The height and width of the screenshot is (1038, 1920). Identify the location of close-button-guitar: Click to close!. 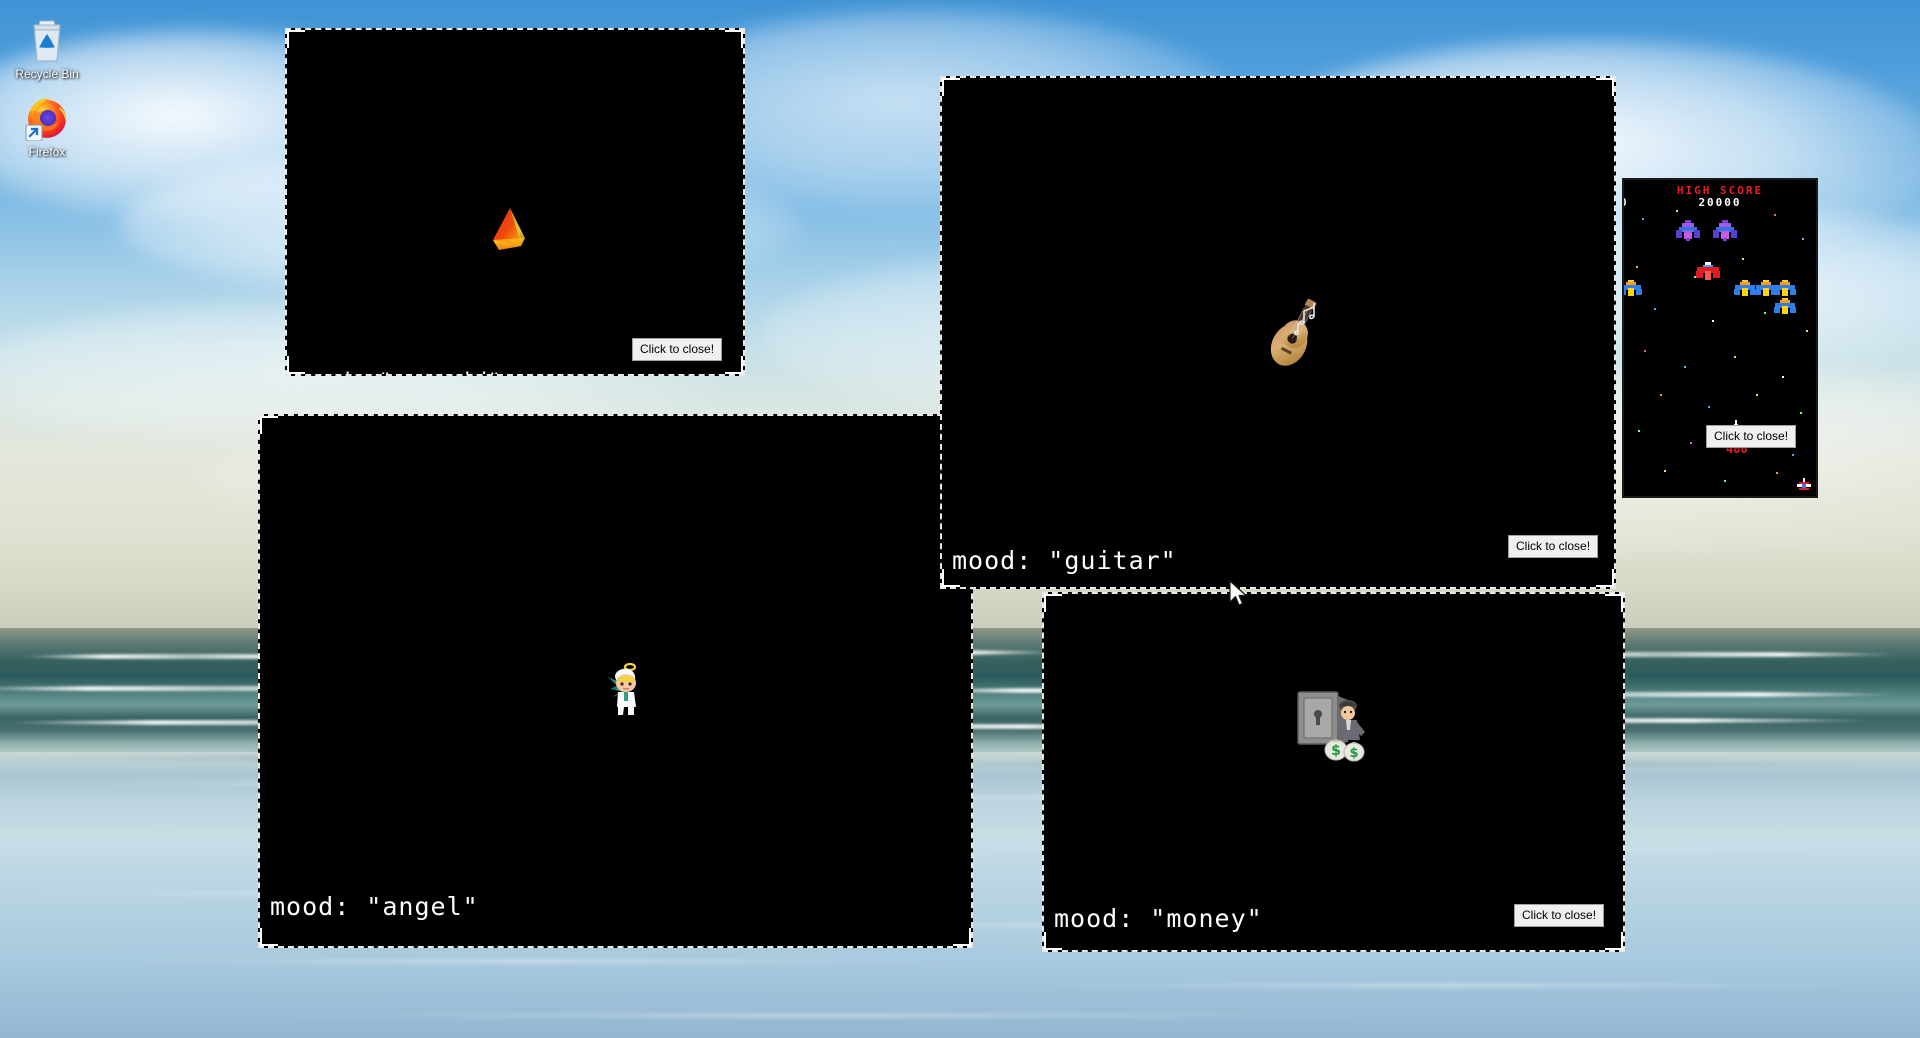
(1553, 546).